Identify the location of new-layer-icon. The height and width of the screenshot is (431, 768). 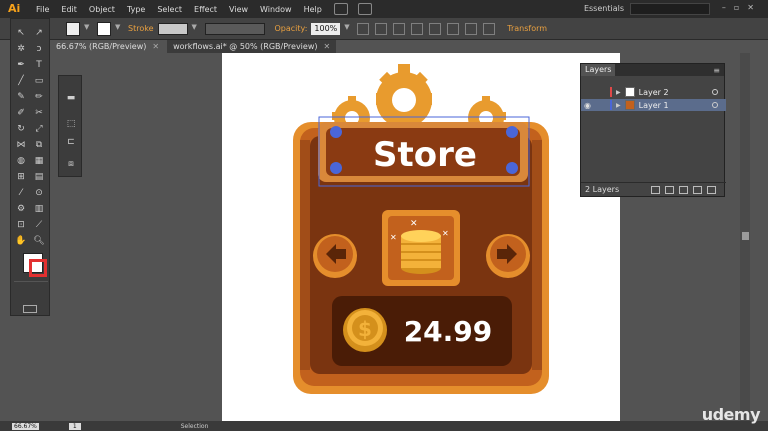
(697, 190).